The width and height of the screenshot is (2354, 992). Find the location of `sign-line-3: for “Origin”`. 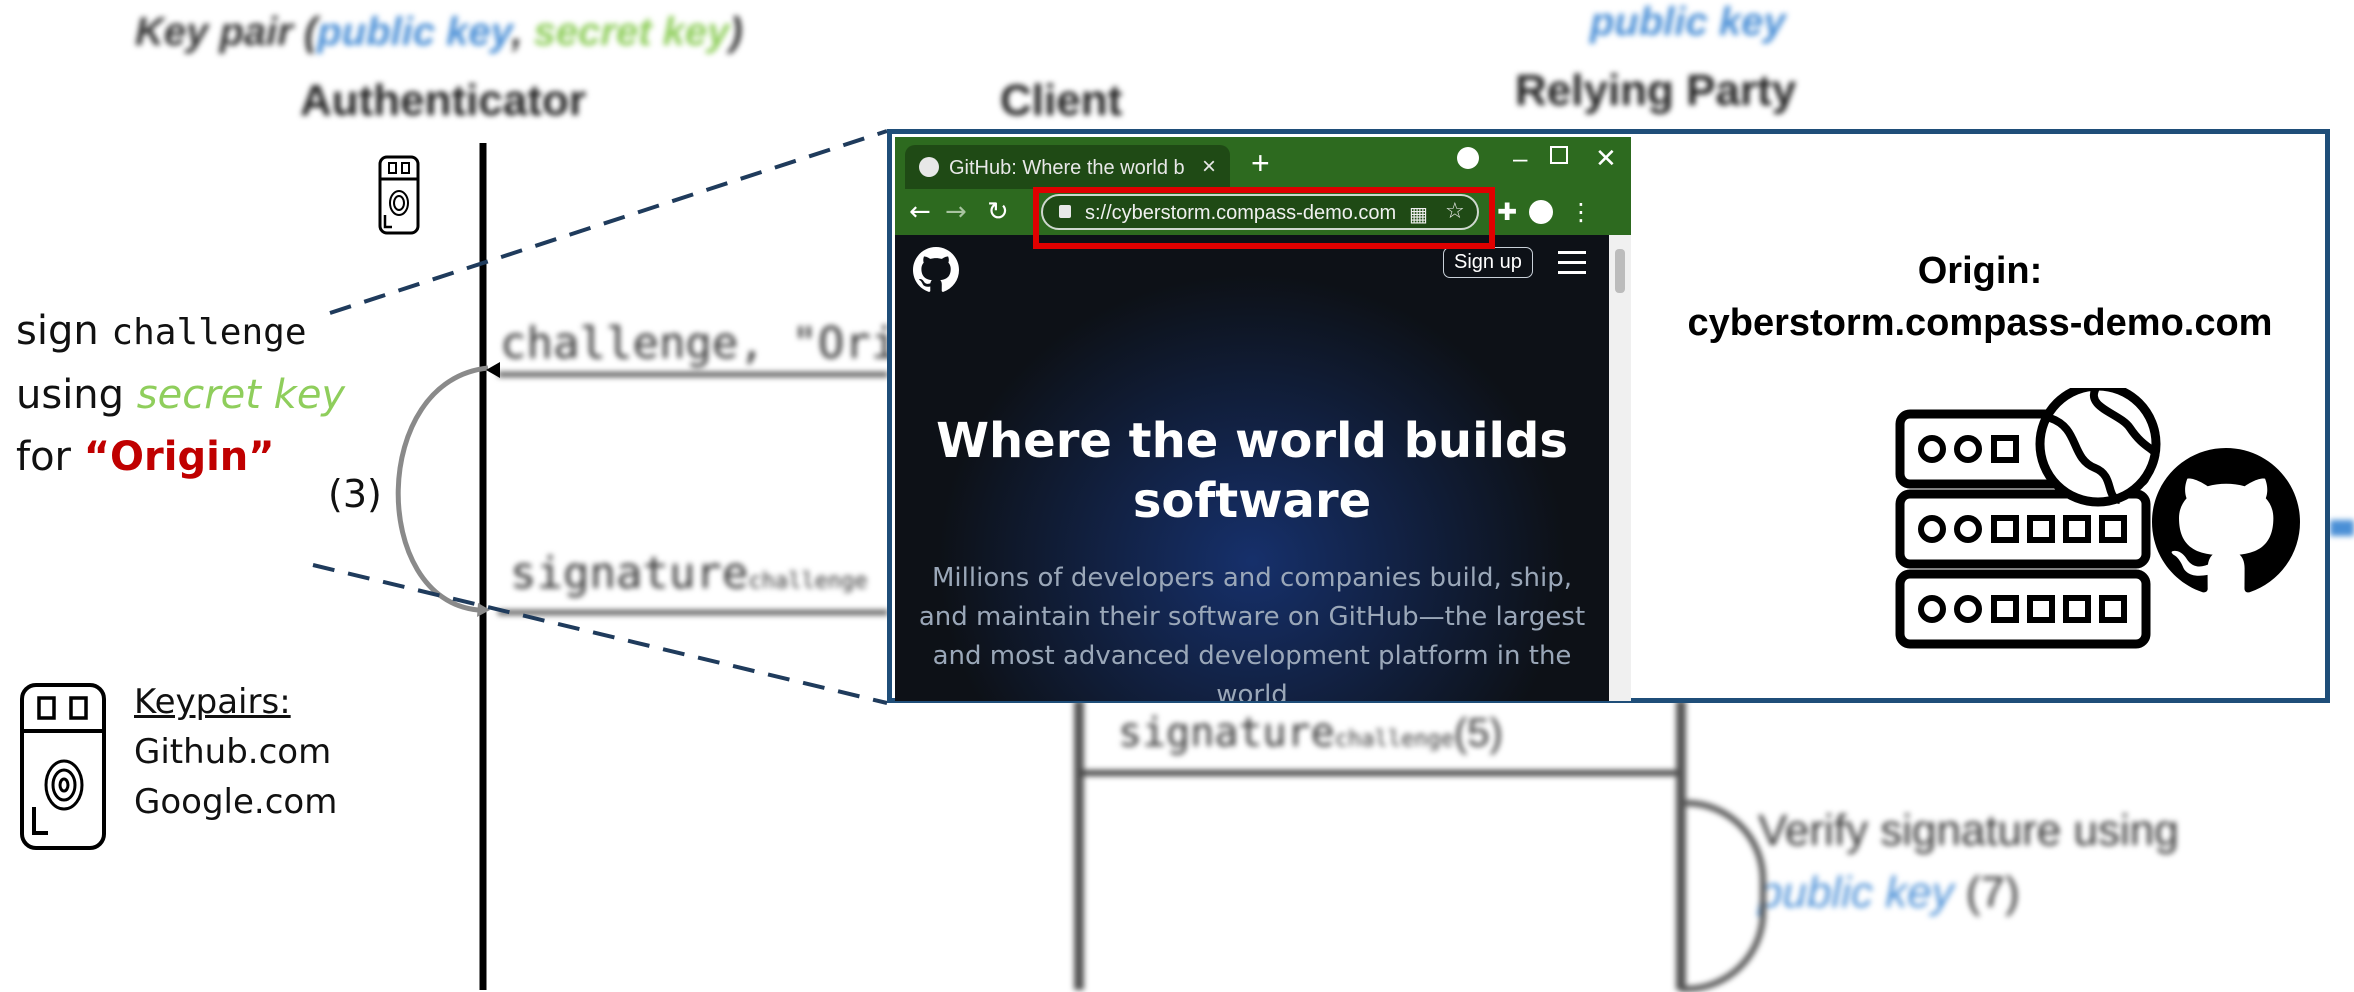

sign-line-3: for “Origin” is located at coordinates (145, 457).